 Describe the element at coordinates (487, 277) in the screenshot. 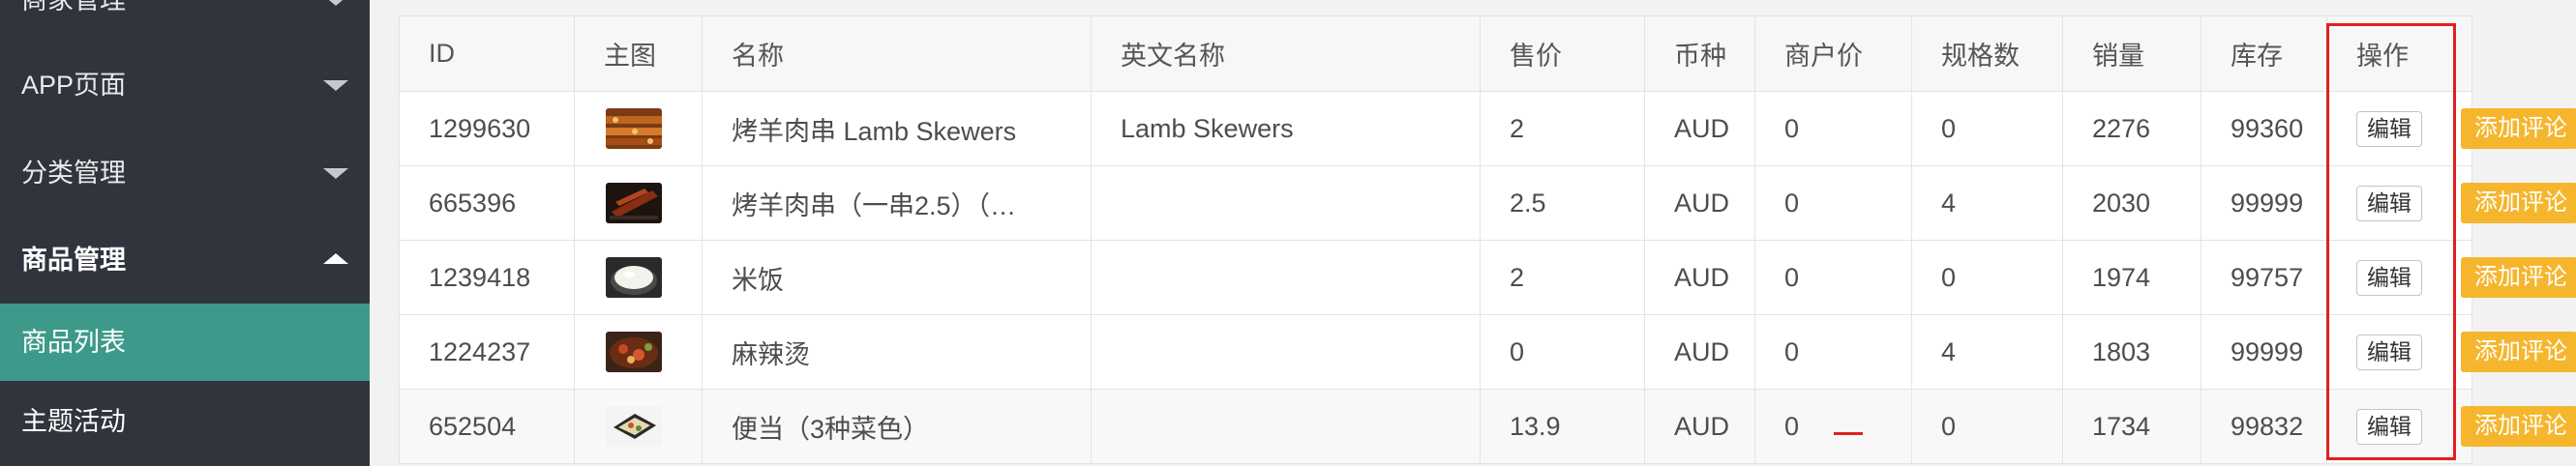

I see `cell-id: 1239418` at that location.